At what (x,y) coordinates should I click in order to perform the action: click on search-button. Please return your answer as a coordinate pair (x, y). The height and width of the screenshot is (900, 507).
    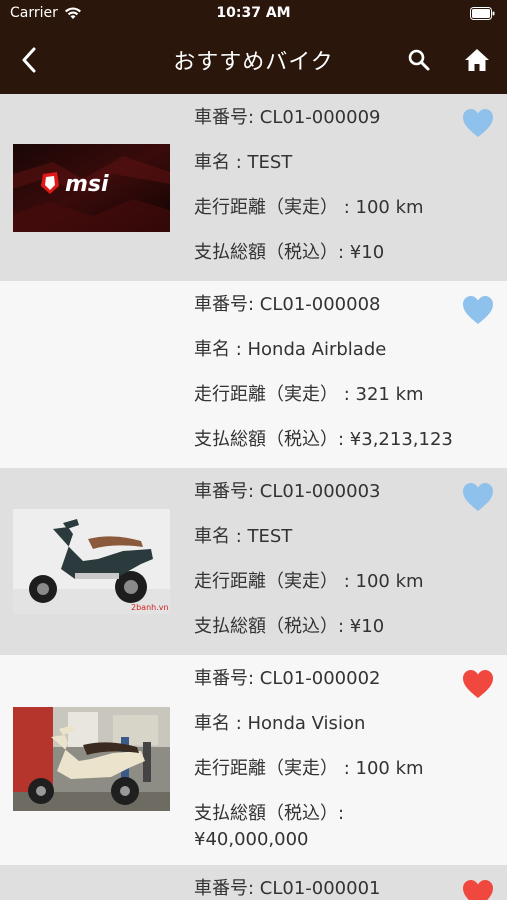
    Looking at the image, I should click on (419, 60).